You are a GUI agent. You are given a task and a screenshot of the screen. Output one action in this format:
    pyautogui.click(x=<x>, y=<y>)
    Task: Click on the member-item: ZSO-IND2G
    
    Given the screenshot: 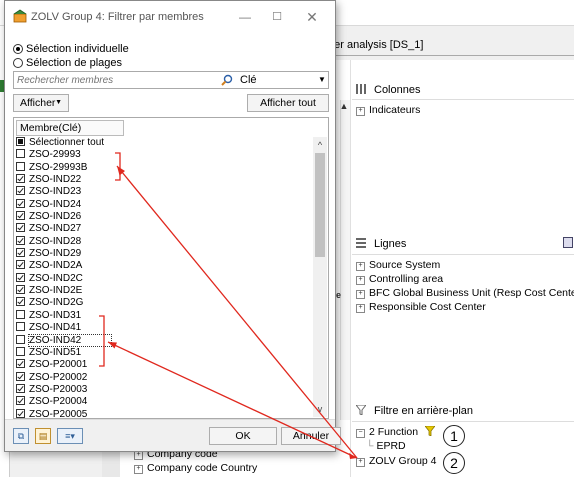 What is the action you would take?
    pyautogui.click(x=164, y=303)
    